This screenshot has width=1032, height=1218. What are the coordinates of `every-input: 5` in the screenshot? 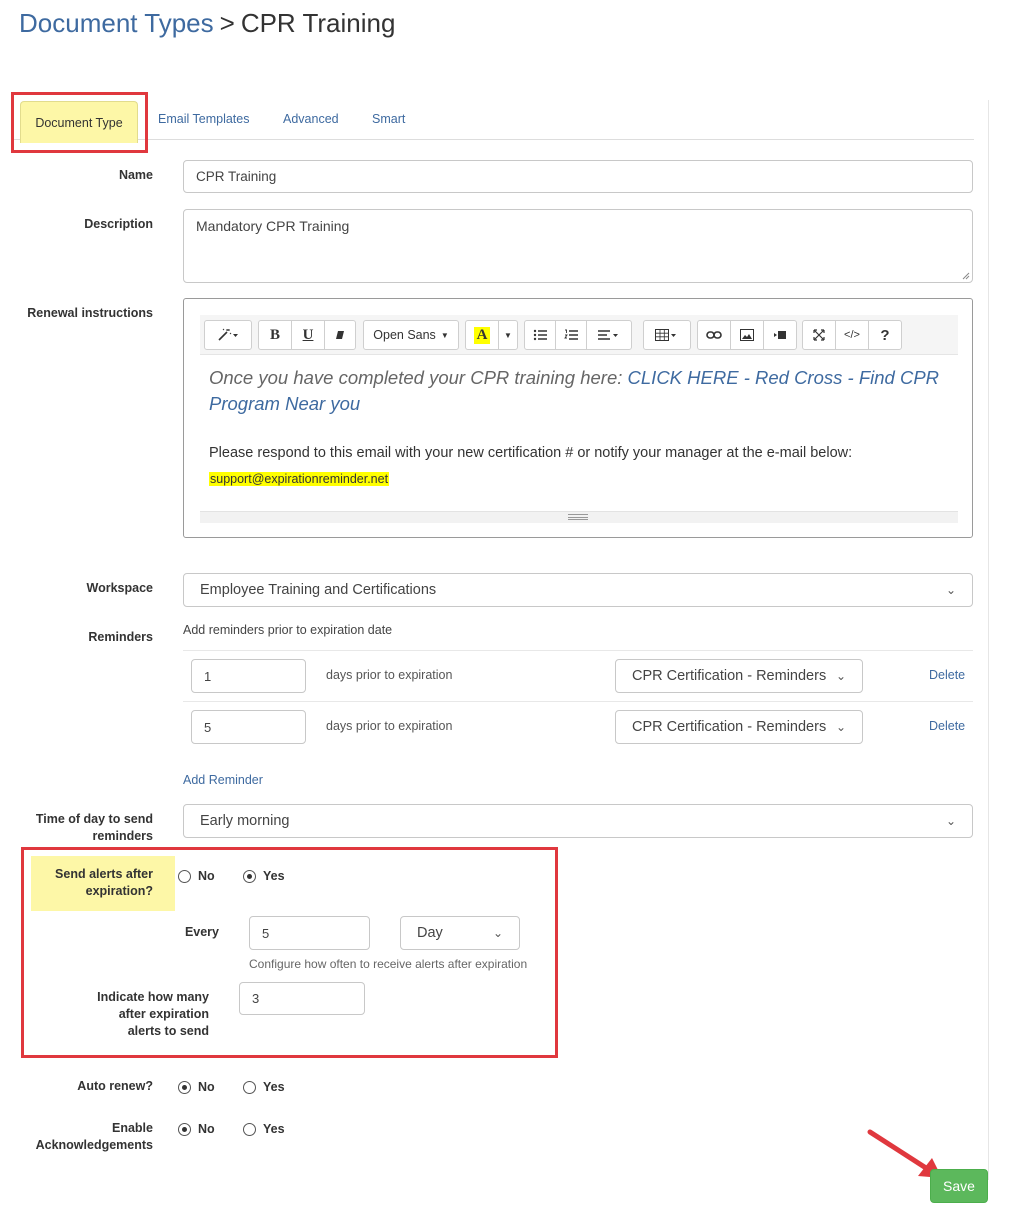 It's located at (309, 933).